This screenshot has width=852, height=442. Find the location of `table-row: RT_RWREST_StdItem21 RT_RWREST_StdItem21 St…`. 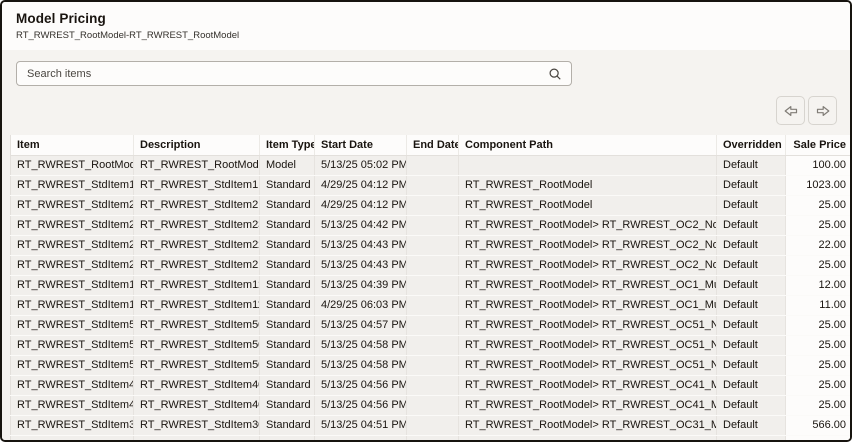

table-row: RT_RWREST_StdItem21 RT_RWREST_StdItem21 St… is located at coordinates (430, 265).